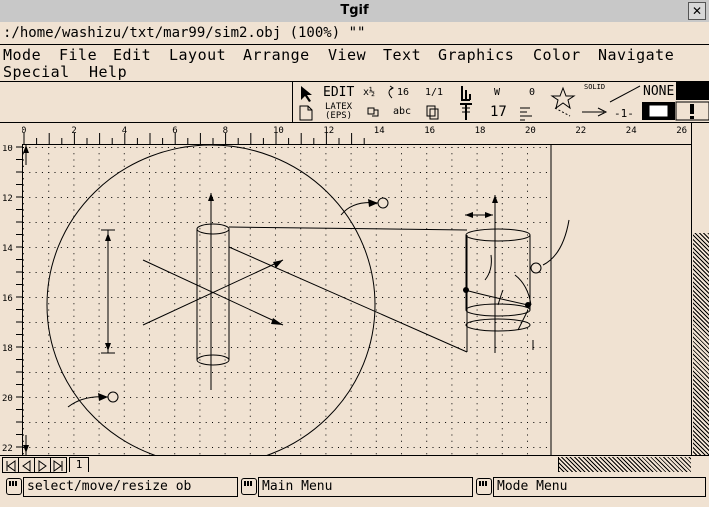  I want to click on mouse-middle-icon, so click(249, 486).